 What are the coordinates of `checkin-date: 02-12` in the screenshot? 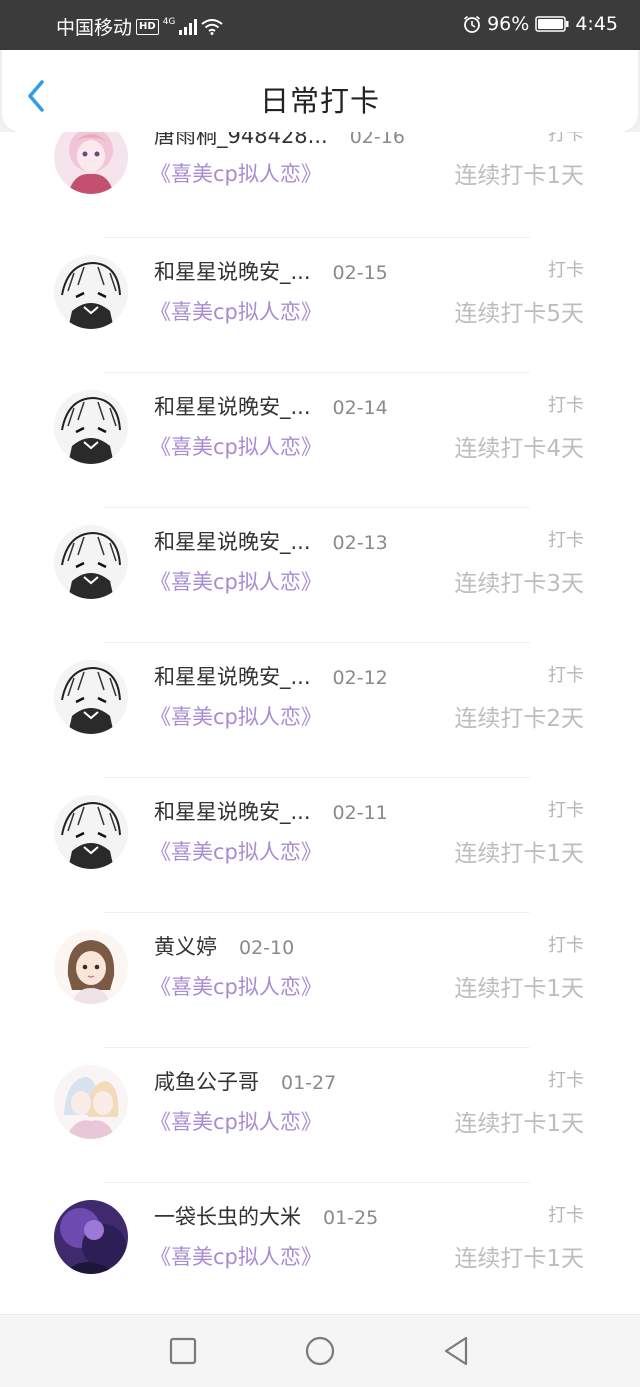 It's located at (360, 678).